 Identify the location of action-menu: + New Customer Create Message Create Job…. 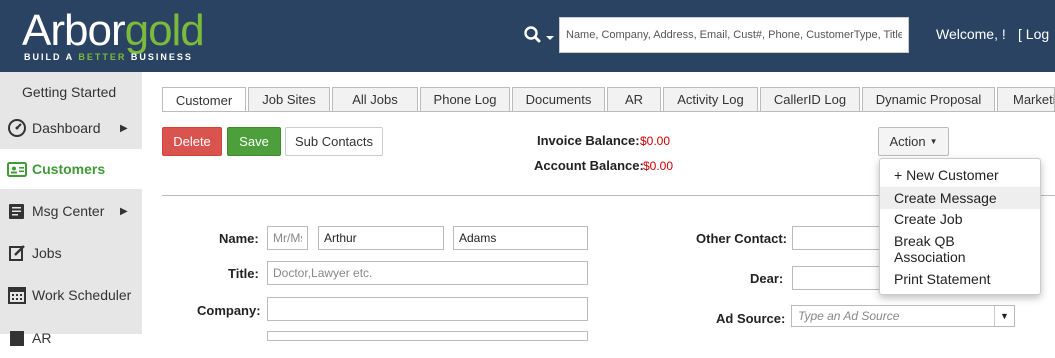
(960, 226).